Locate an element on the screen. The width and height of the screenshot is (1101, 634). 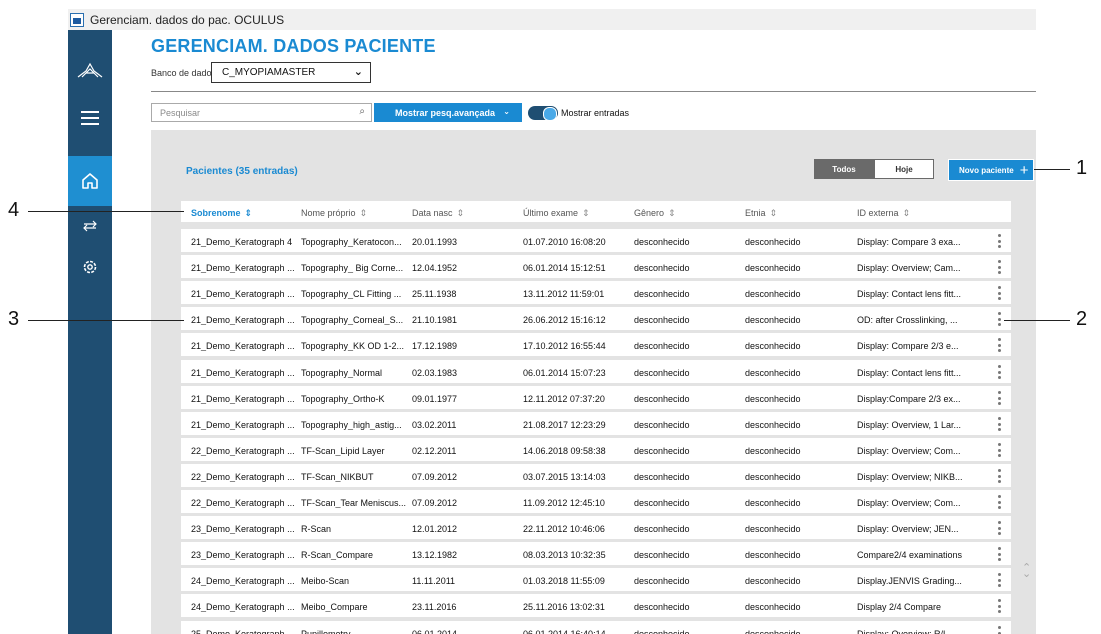
table-cell: 12.04.1952 is located at coordinates (435, 268).